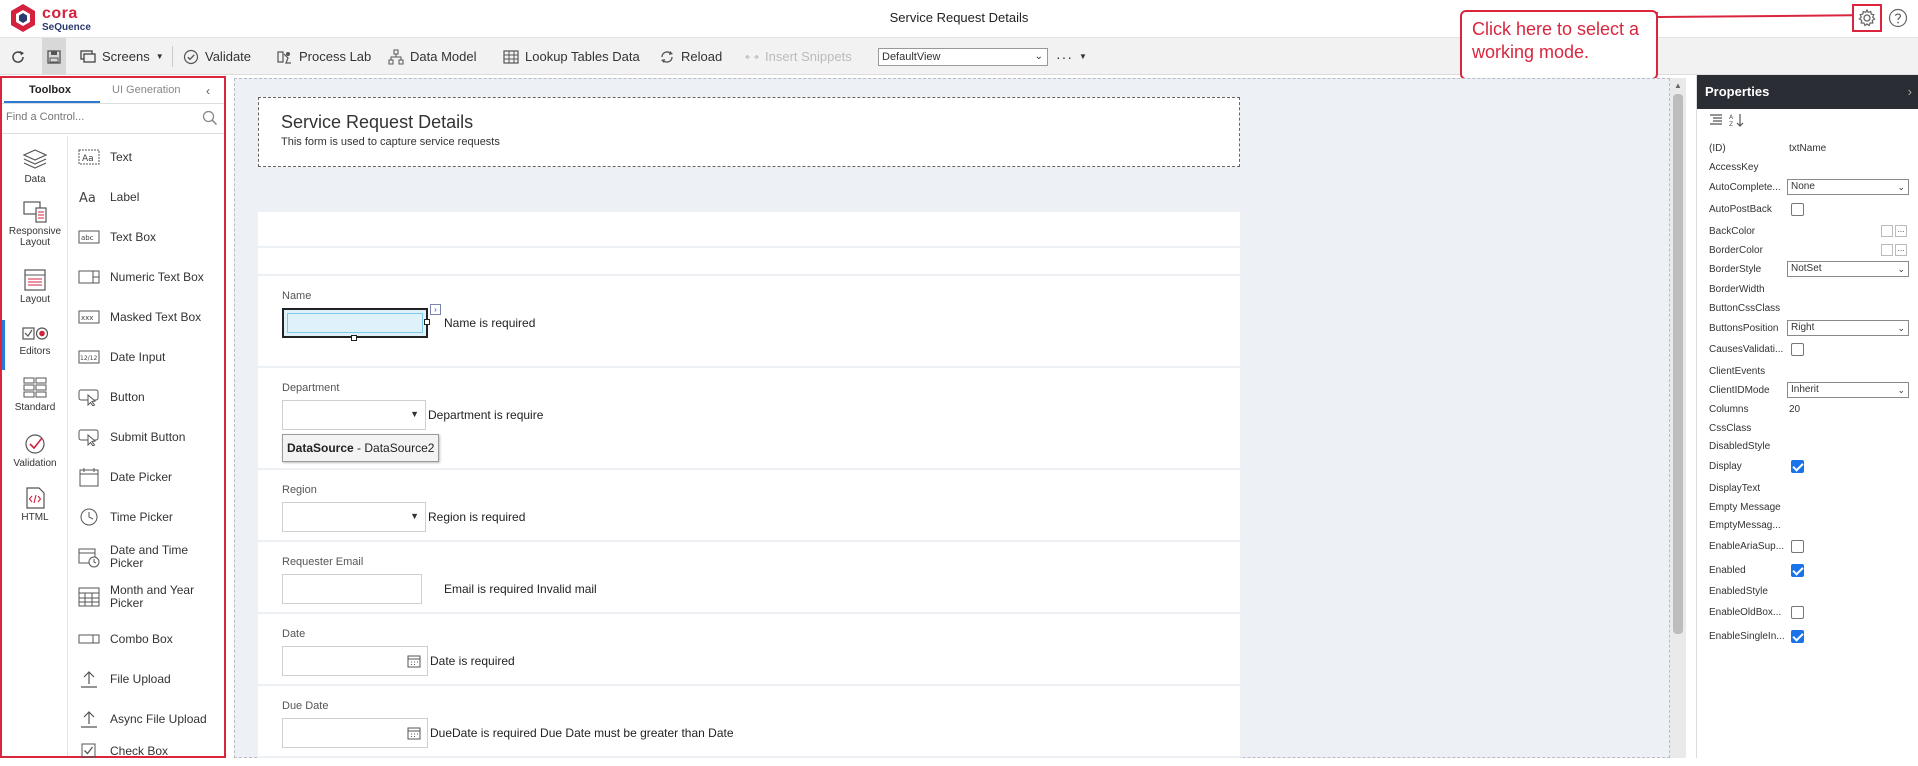  Describe the element at coordinates (1811, 489) in the screenshot. I see `property-row: DisplayText` at that location.